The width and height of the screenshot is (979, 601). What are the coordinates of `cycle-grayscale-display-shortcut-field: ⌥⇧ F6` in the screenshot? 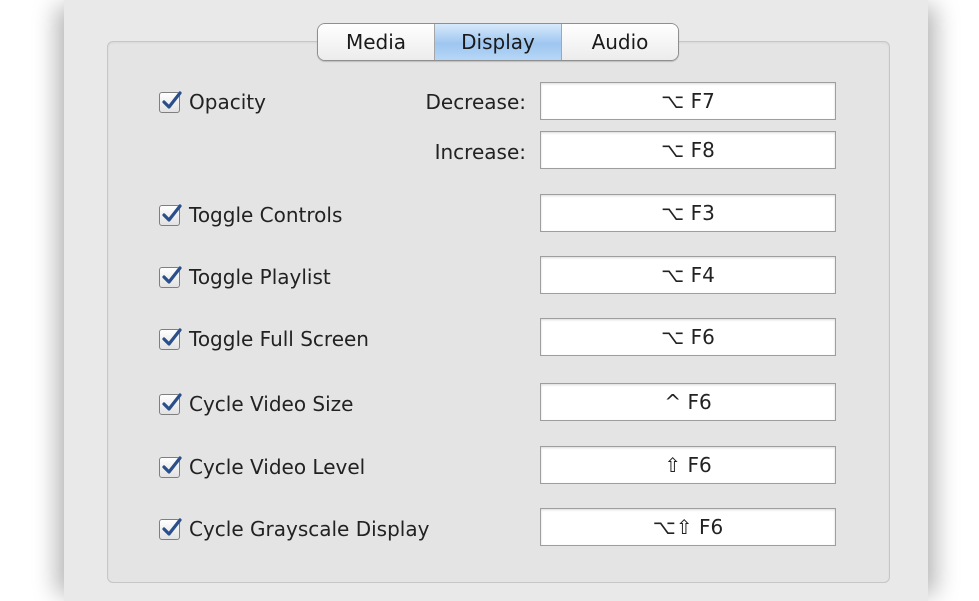 It's located at (688, 527).